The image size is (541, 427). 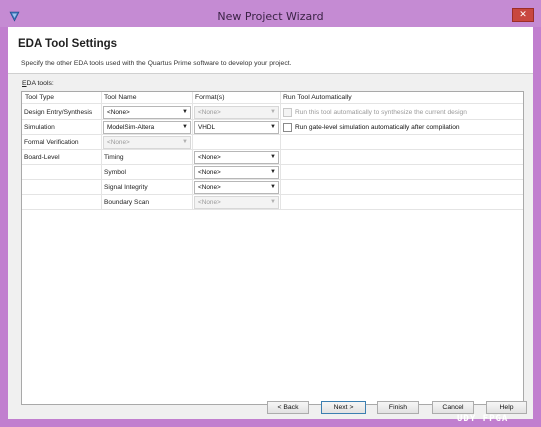 I want to click on tool-name-dropdown: ModelSim-Altera ▼, so click(x=147, y=127).